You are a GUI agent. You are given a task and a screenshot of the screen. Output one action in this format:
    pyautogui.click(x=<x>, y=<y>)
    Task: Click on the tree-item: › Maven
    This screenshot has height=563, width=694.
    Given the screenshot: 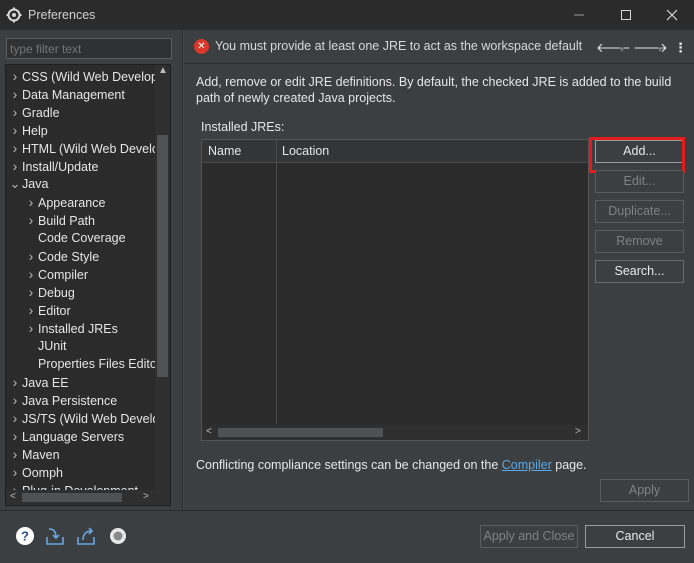 What is the action you would take?
    pyautogui.click(x=34, y=454)
    